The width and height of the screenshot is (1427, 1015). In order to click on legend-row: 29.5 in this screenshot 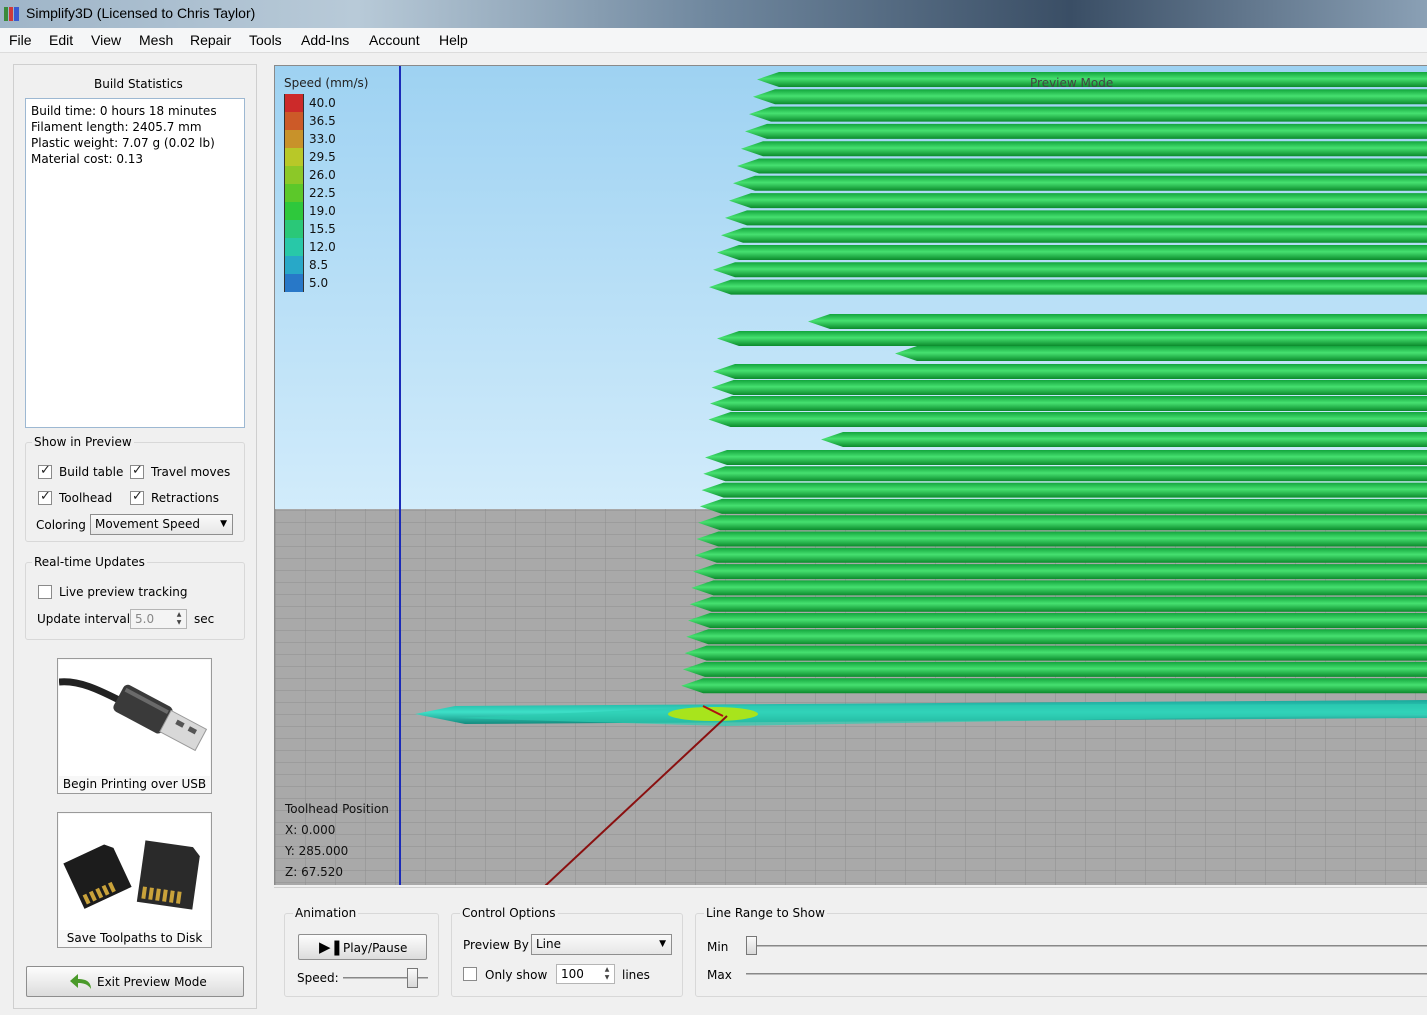, I will do `click(326, 157)`.